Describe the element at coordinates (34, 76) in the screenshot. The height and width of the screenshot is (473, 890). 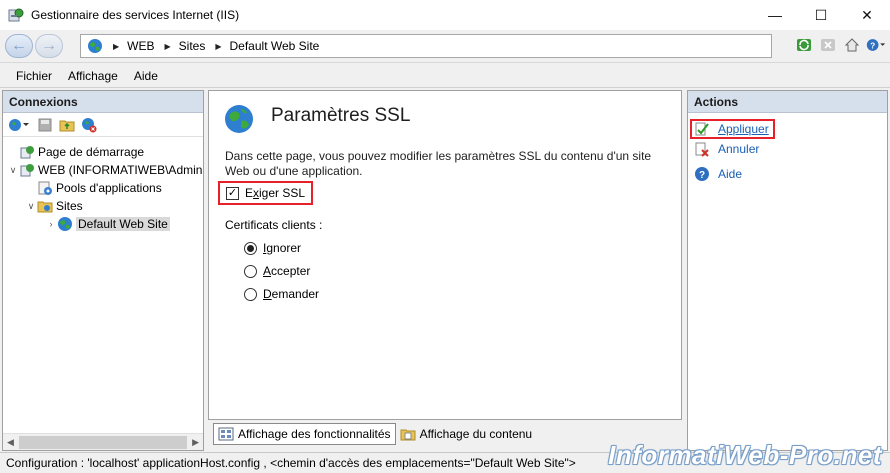
I see `menu-fichier: Fichier` at that location.